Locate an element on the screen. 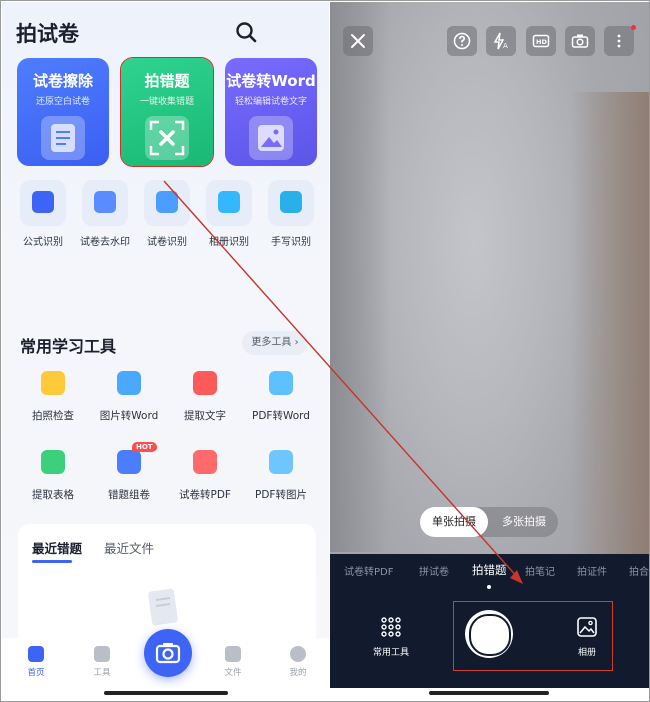  more-tools-label: 更多工具 is located at coordinates (271, 342).